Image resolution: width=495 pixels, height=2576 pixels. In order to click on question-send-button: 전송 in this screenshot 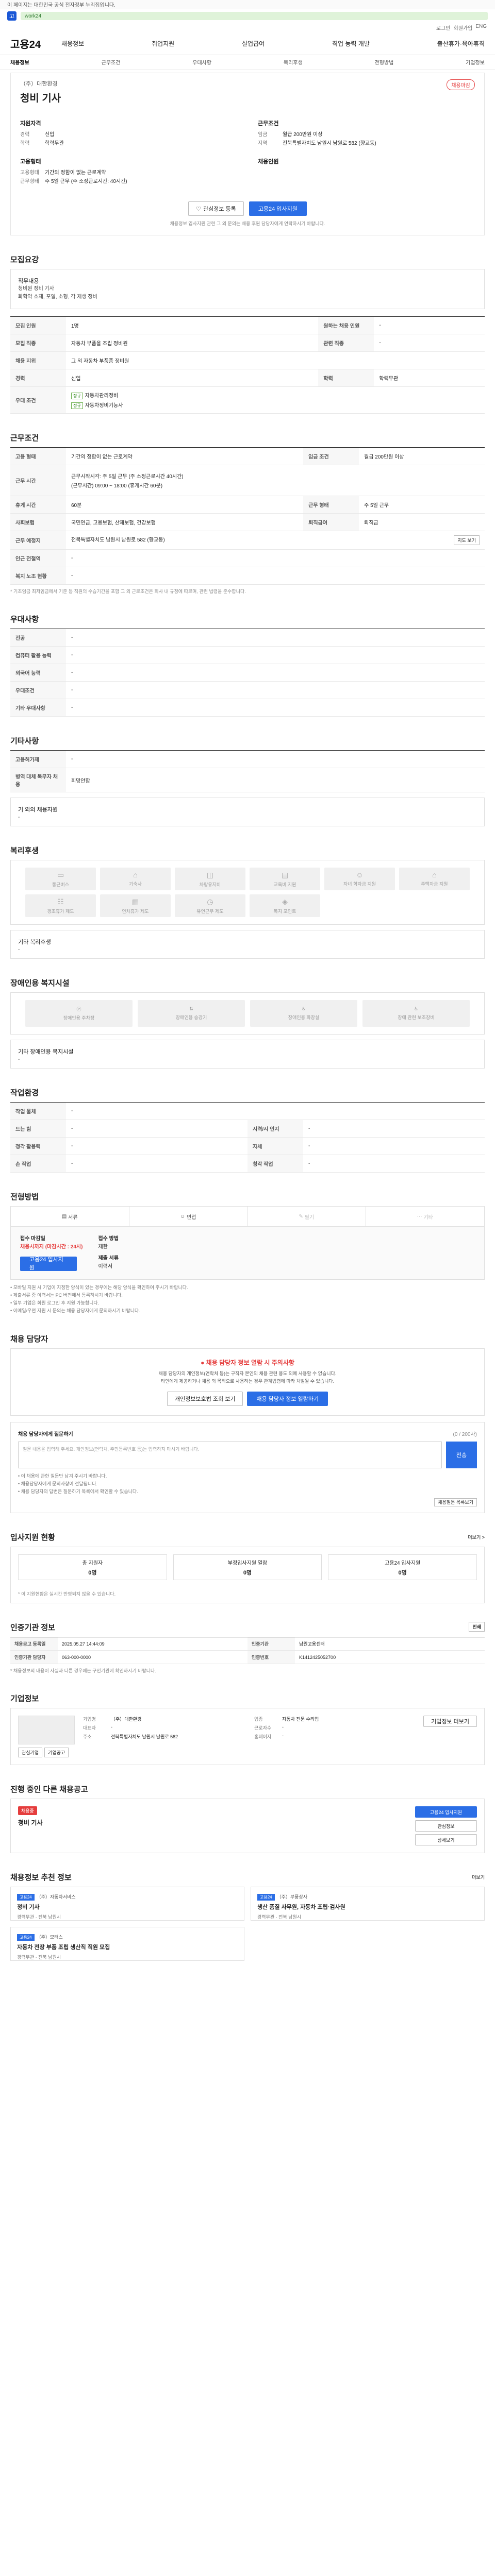, I will do `click(461, 1455)`.